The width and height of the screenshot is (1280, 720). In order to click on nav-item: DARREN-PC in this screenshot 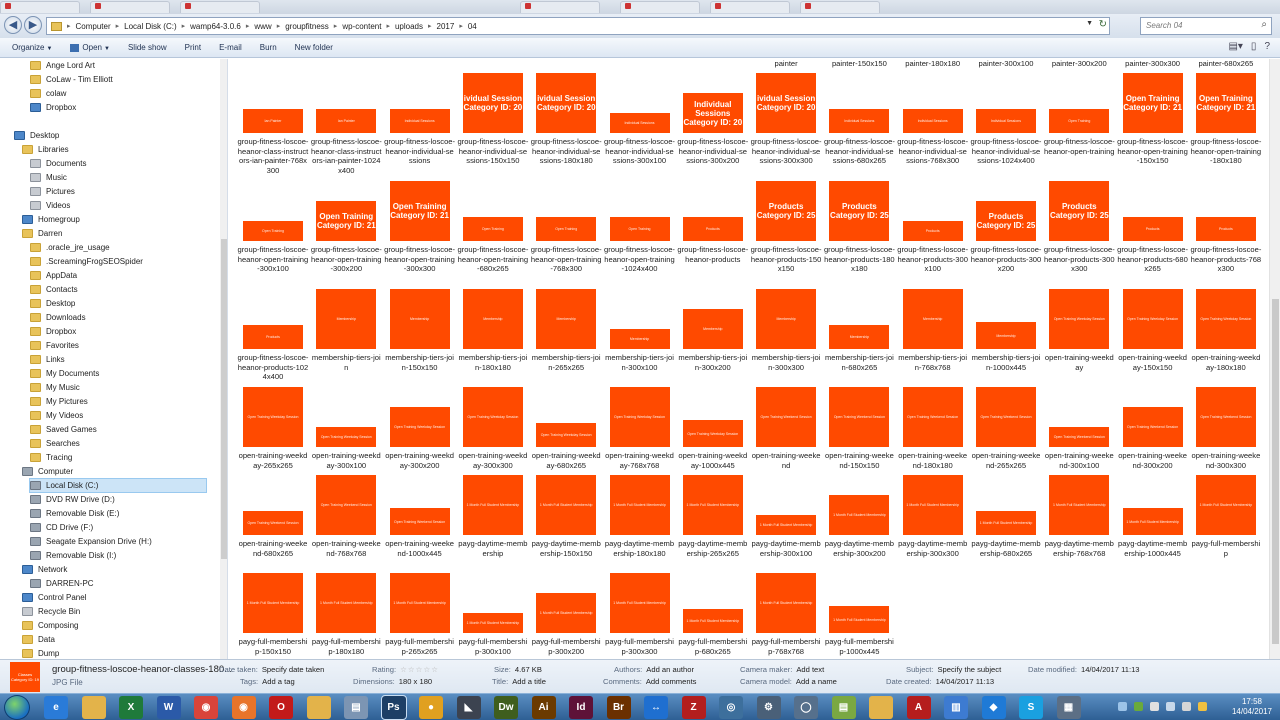, I will do `click(118, 583)`.